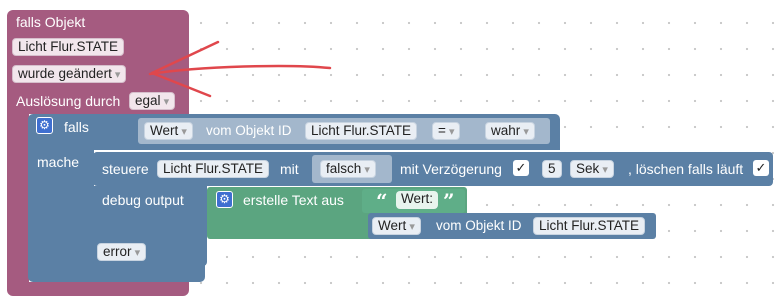 The height and width of the screenshot is (305, 779). I want to click on debug-object-id-field: Licht Flur.STATE, so click(589, 226).